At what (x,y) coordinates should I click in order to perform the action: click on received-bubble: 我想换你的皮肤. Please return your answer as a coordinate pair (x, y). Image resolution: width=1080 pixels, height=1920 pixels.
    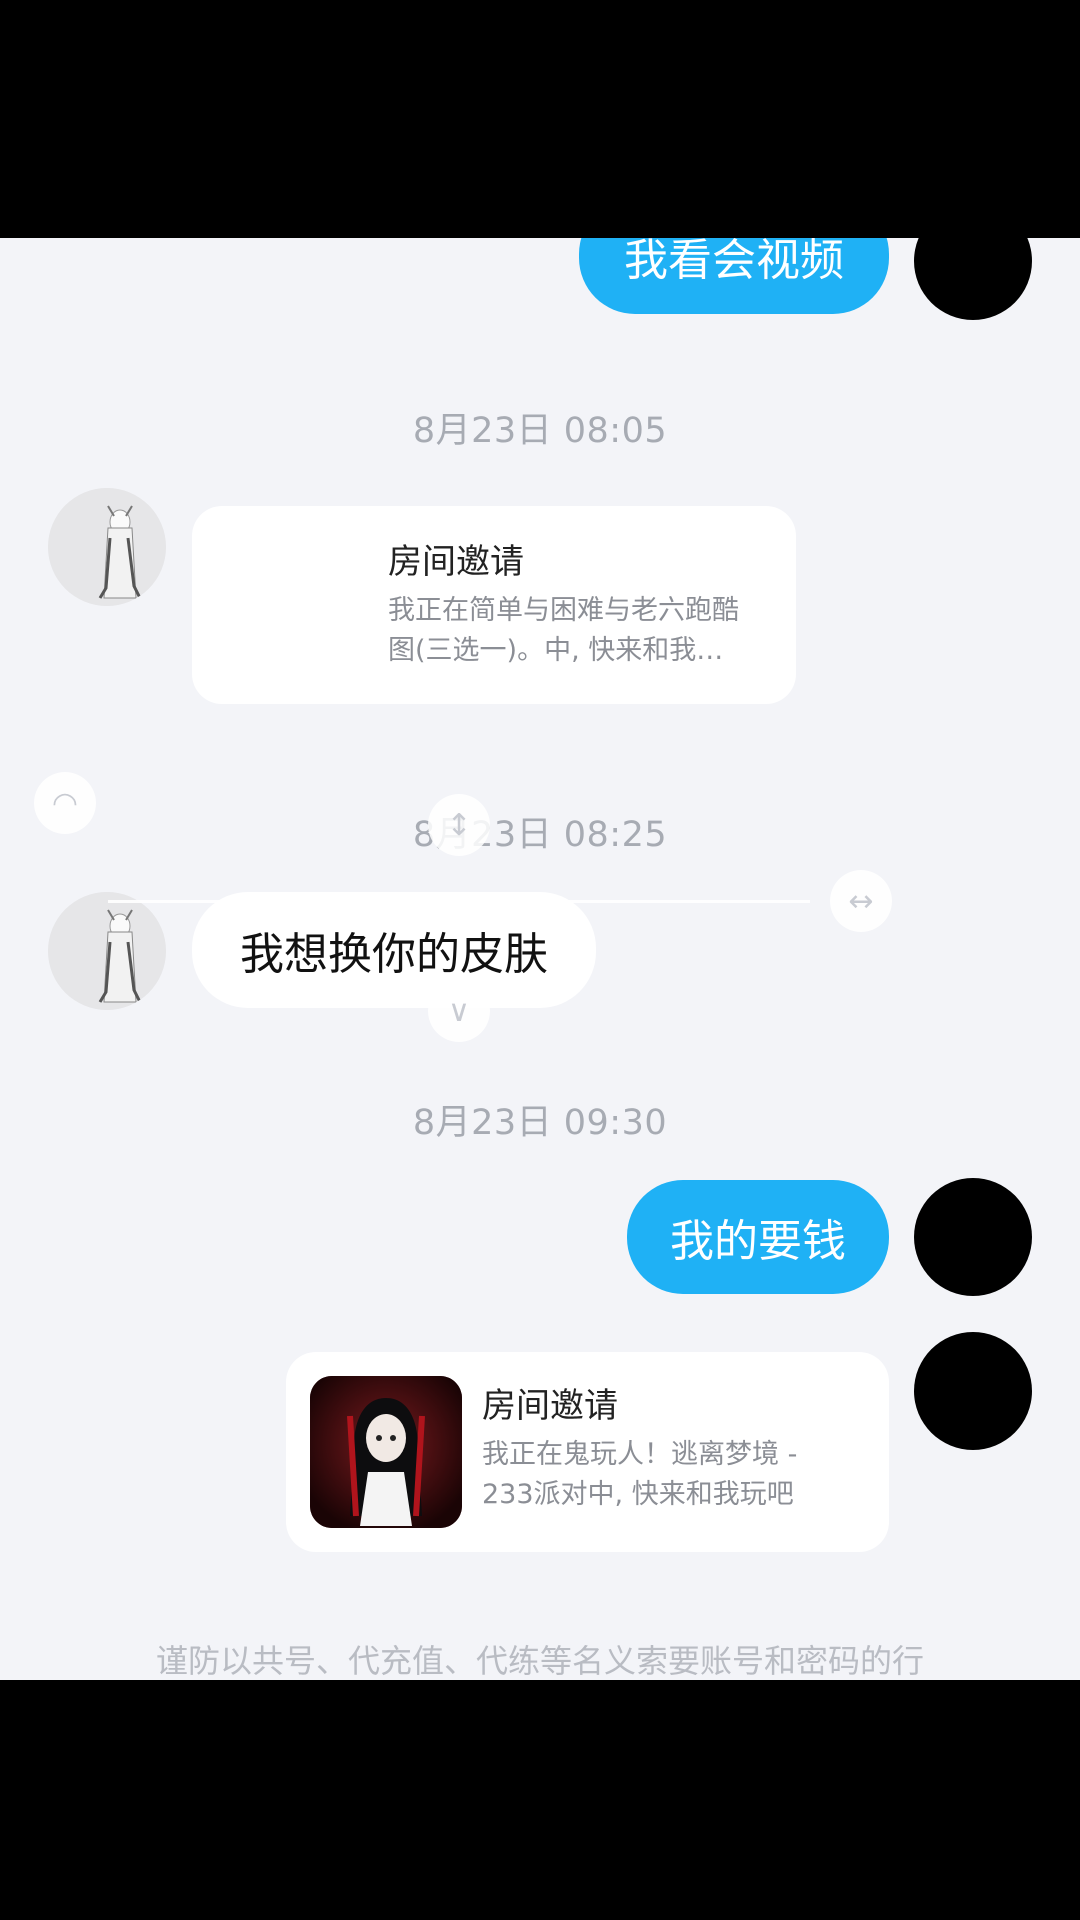
    Looking at the image, I should click on (394, 950).